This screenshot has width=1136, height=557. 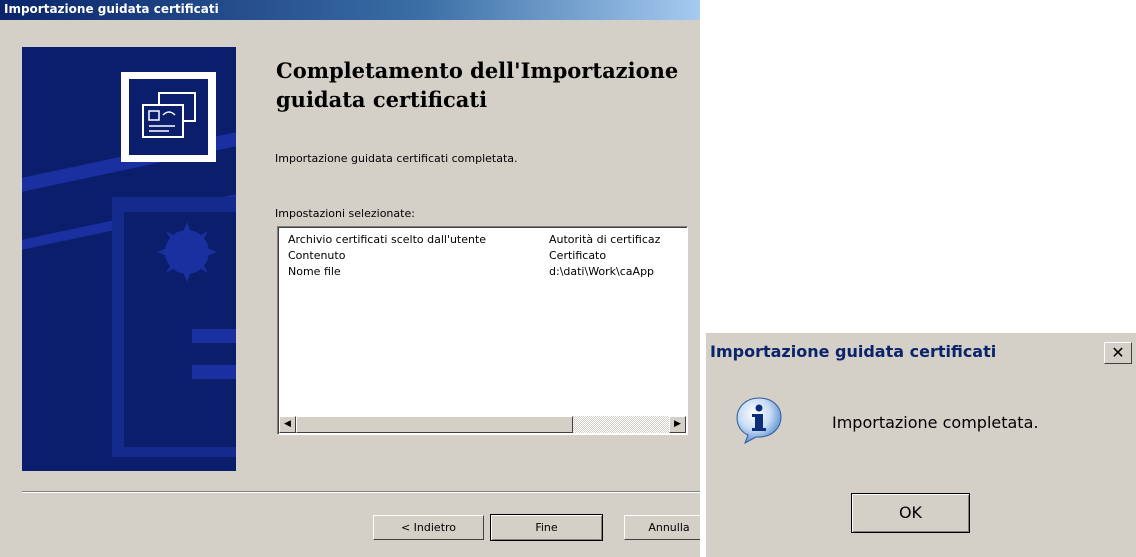 I want to click on ok-button: OK, so click(x=910, y=513).